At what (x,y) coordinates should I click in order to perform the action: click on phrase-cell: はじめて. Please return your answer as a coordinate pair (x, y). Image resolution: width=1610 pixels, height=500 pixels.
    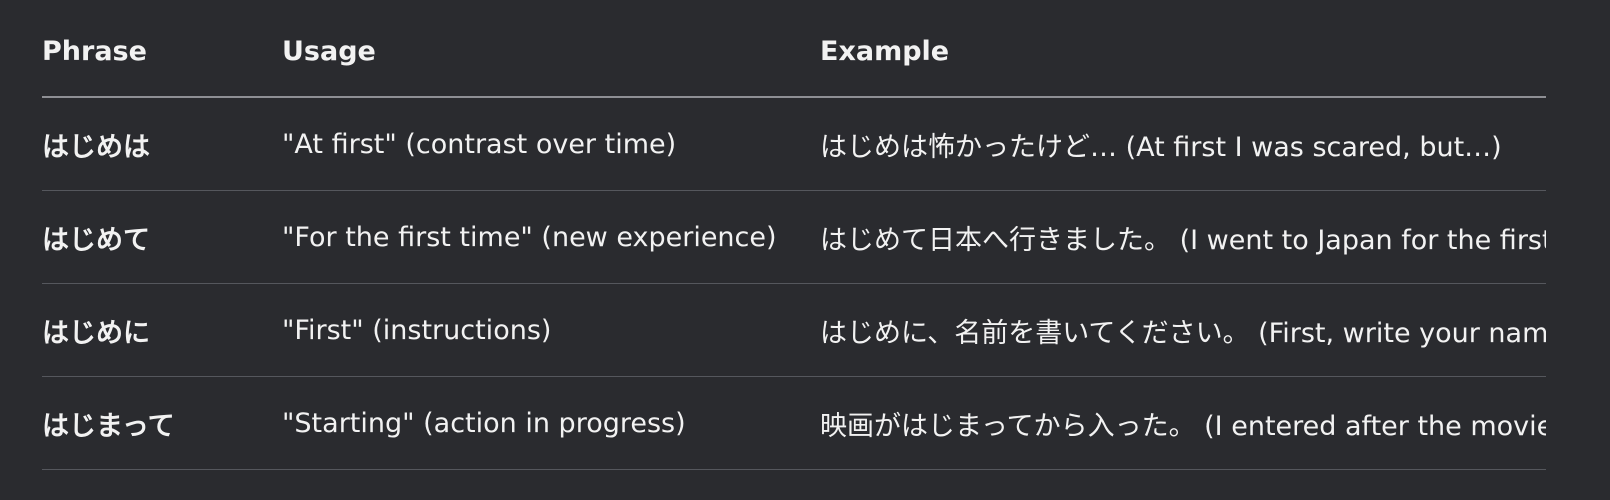
    Looking at the image, I should click on (162, 237).